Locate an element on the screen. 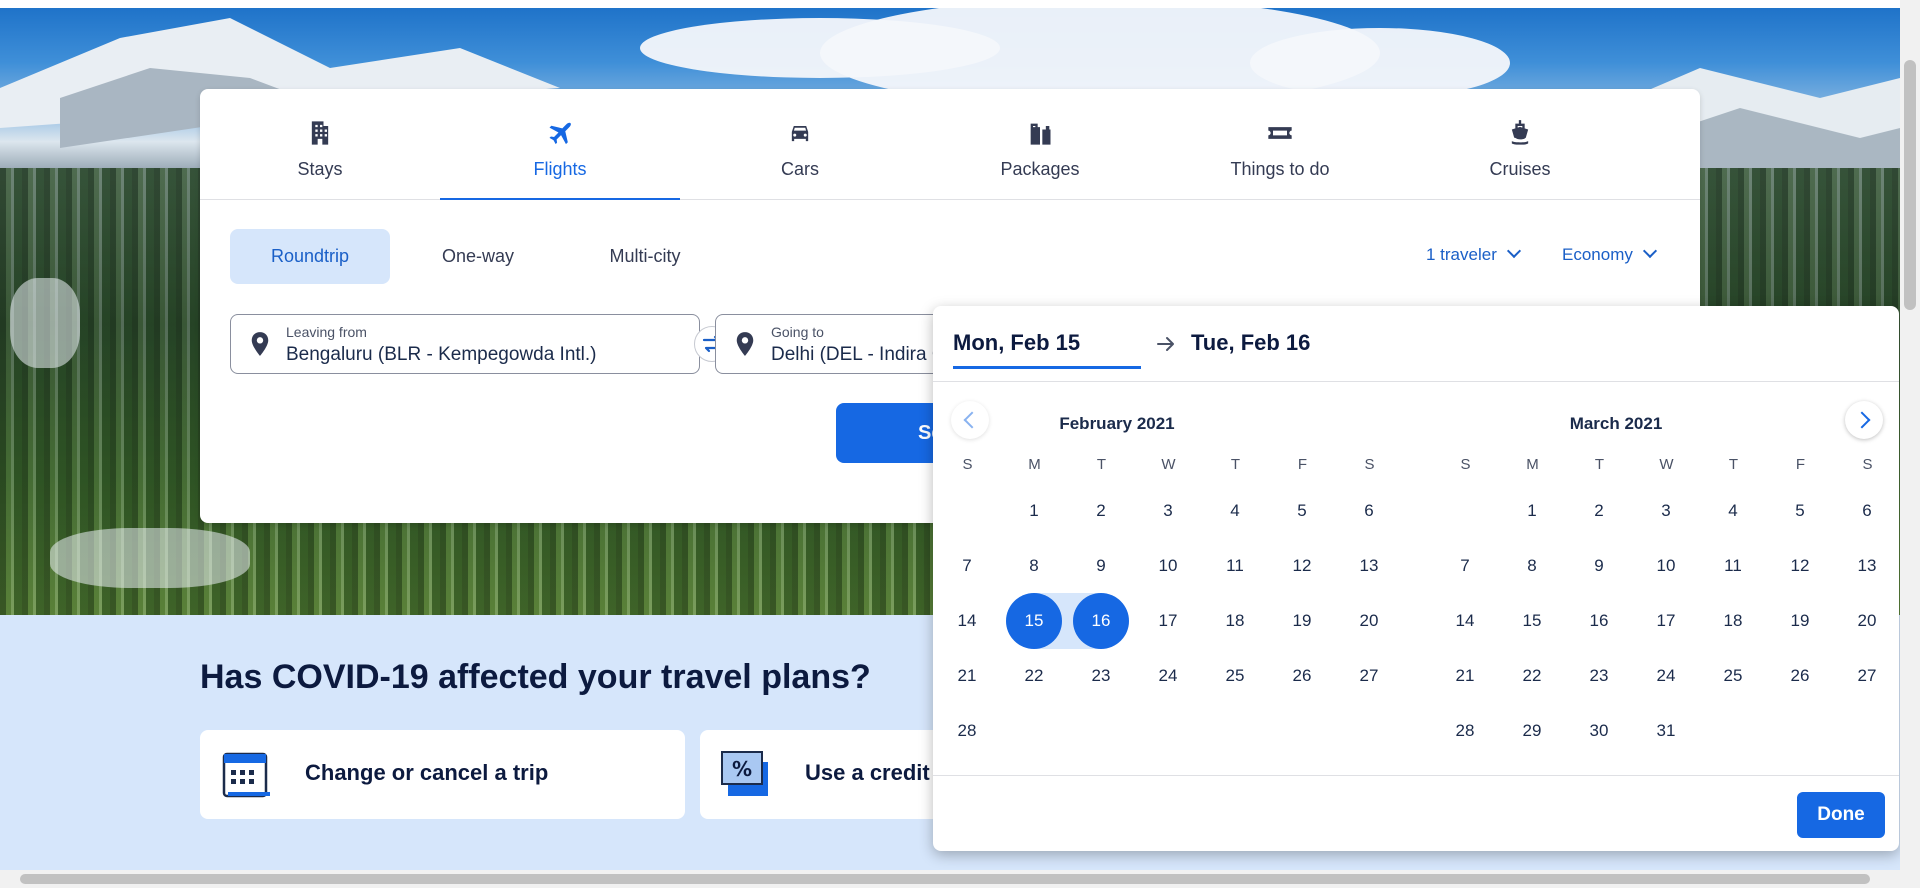 The image size is (1920, 888). tab-label: Flights is located at coordinates (560, 169).